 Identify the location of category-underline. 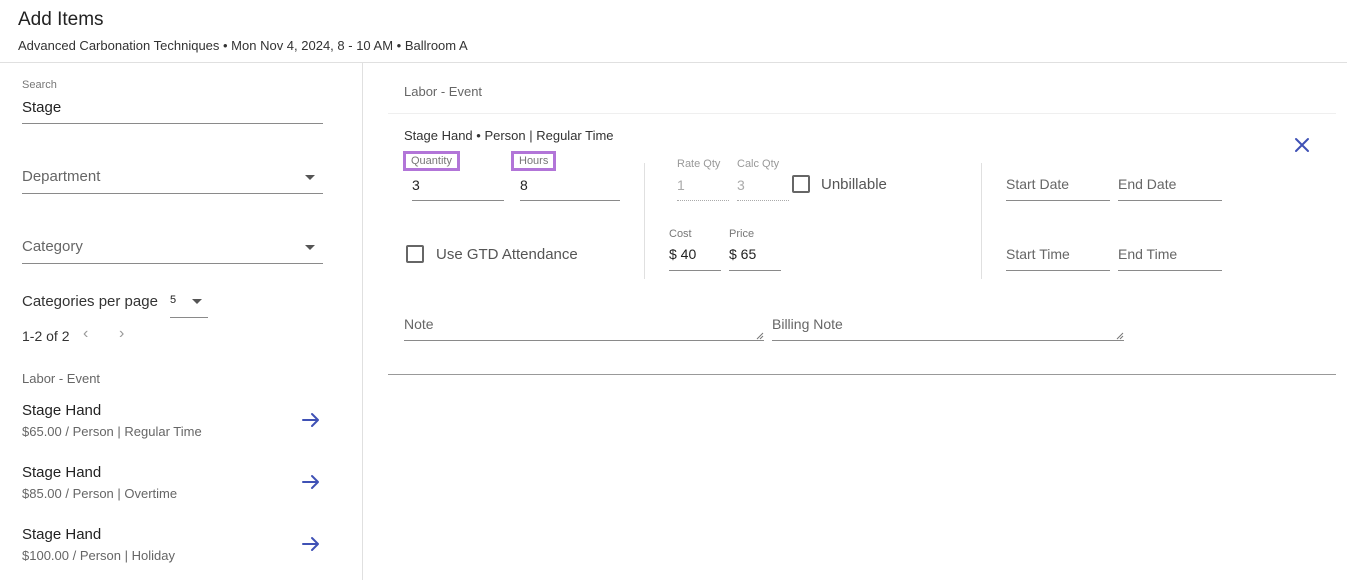
(172, 263).